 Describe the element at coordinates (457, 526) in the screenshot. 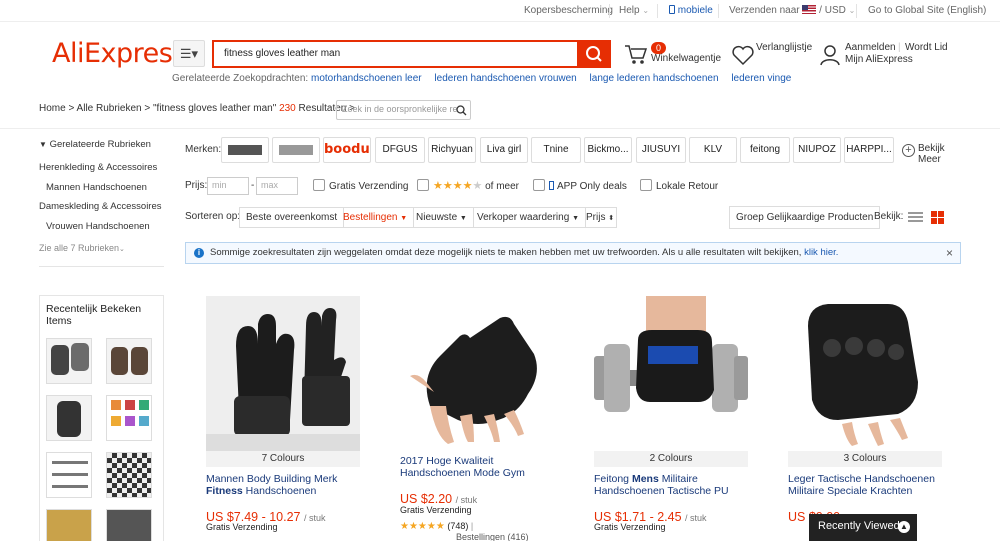

I see `review-count: (748)` at that location.